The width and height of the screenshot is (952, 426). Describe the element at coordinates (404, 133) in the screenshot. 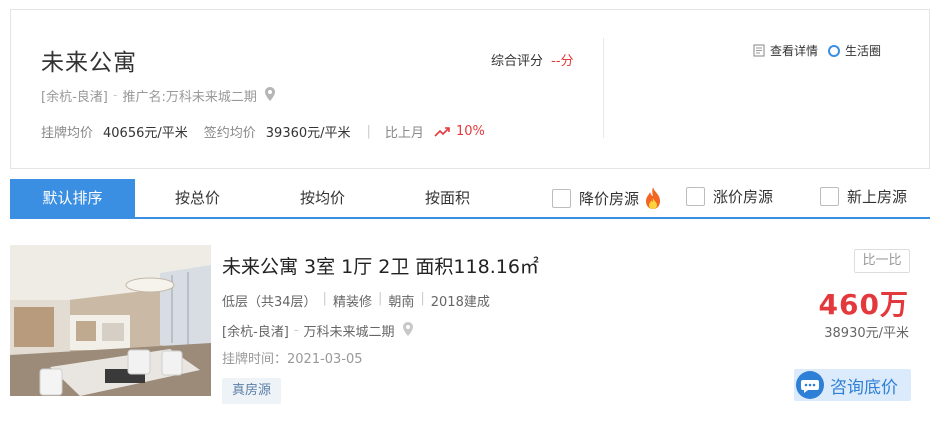

I see `mom-label: 比上月` at that location.